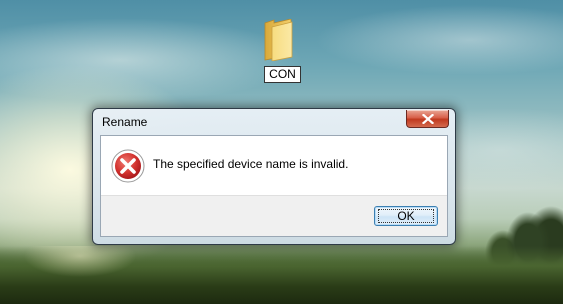  I want to click on error-message: The specified device name is invalid., so click(251, 164).